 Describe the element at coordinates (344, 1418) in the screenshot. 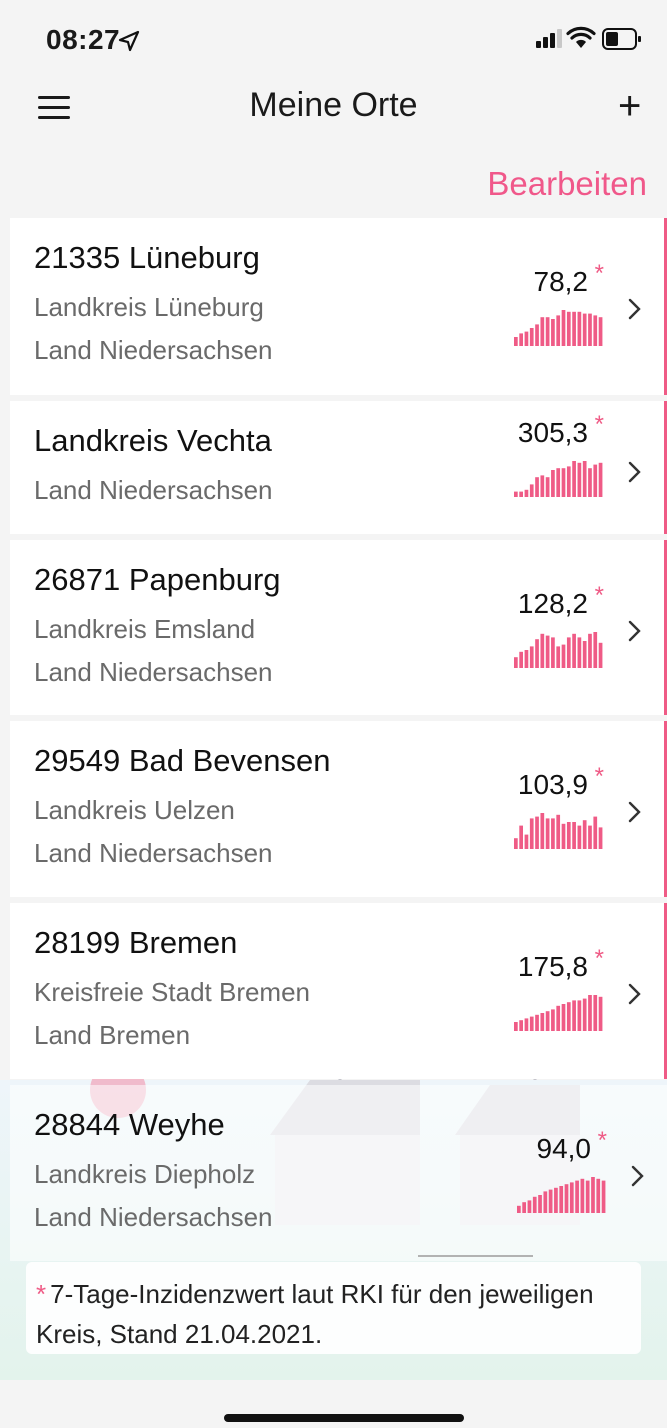

I see `home-indicator` at that location.